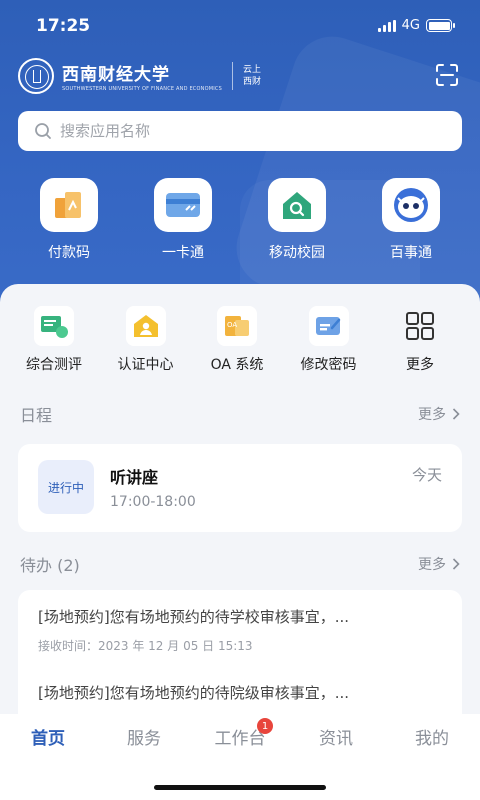 This screenshot has width=480, height=800. What do you see at coordinates (232, 325) in the screenshot?
I see `svg-text: OA` at bounding box center [232, 325].